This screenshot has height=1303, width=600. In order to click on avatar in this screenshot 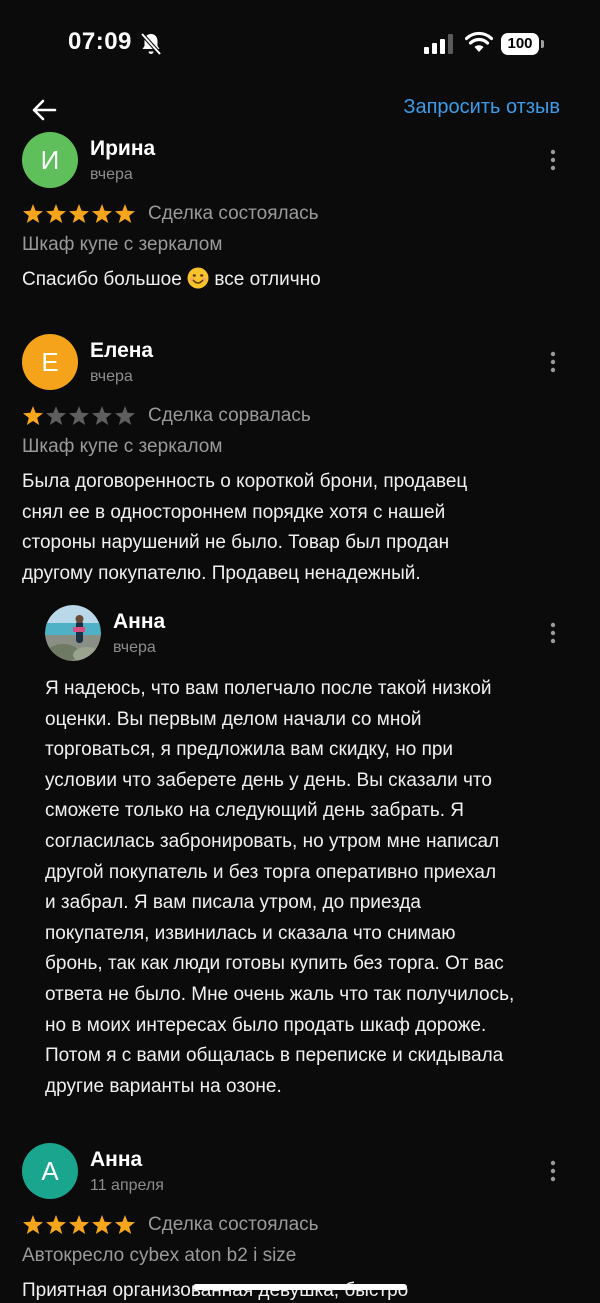, I will do `click(73, 633)`.